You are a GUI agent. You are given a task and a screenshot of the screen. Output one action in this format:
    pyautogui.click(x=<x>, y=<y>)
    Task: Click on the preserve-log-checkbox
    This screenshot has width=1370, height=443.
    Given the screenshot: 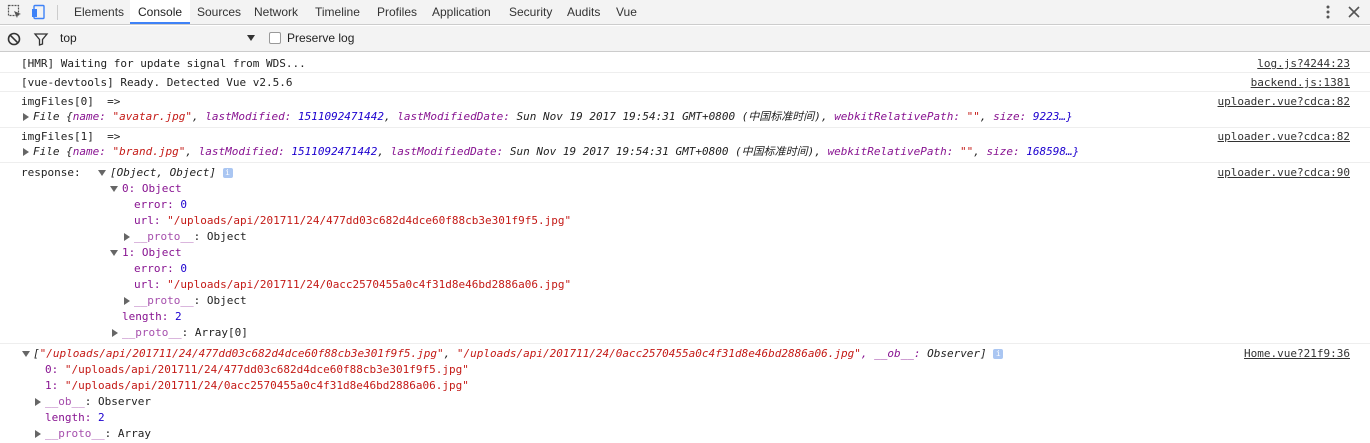 What is the action you would take?
    pyautogui.click(x=275, y=38)
    